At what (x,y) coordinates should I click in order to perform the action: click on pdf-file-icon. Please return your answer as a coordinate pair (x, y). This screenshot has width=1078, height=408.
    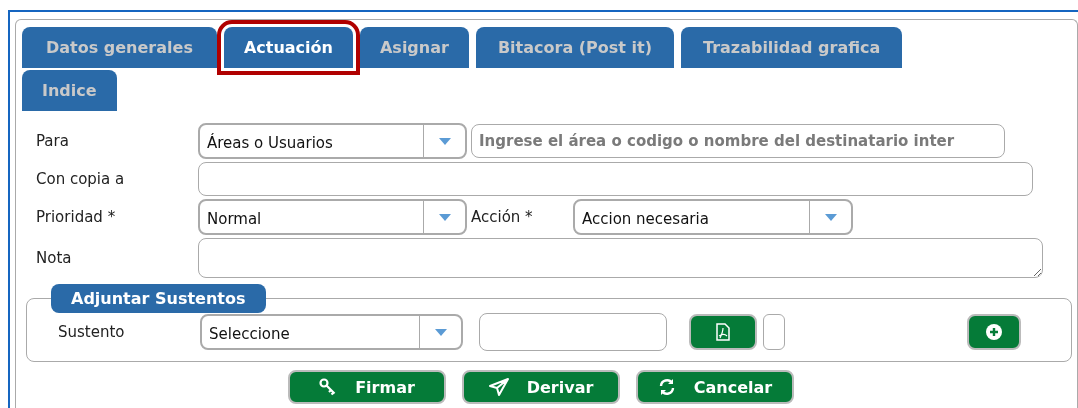
    Looking at the image, I should click on (723, 332).